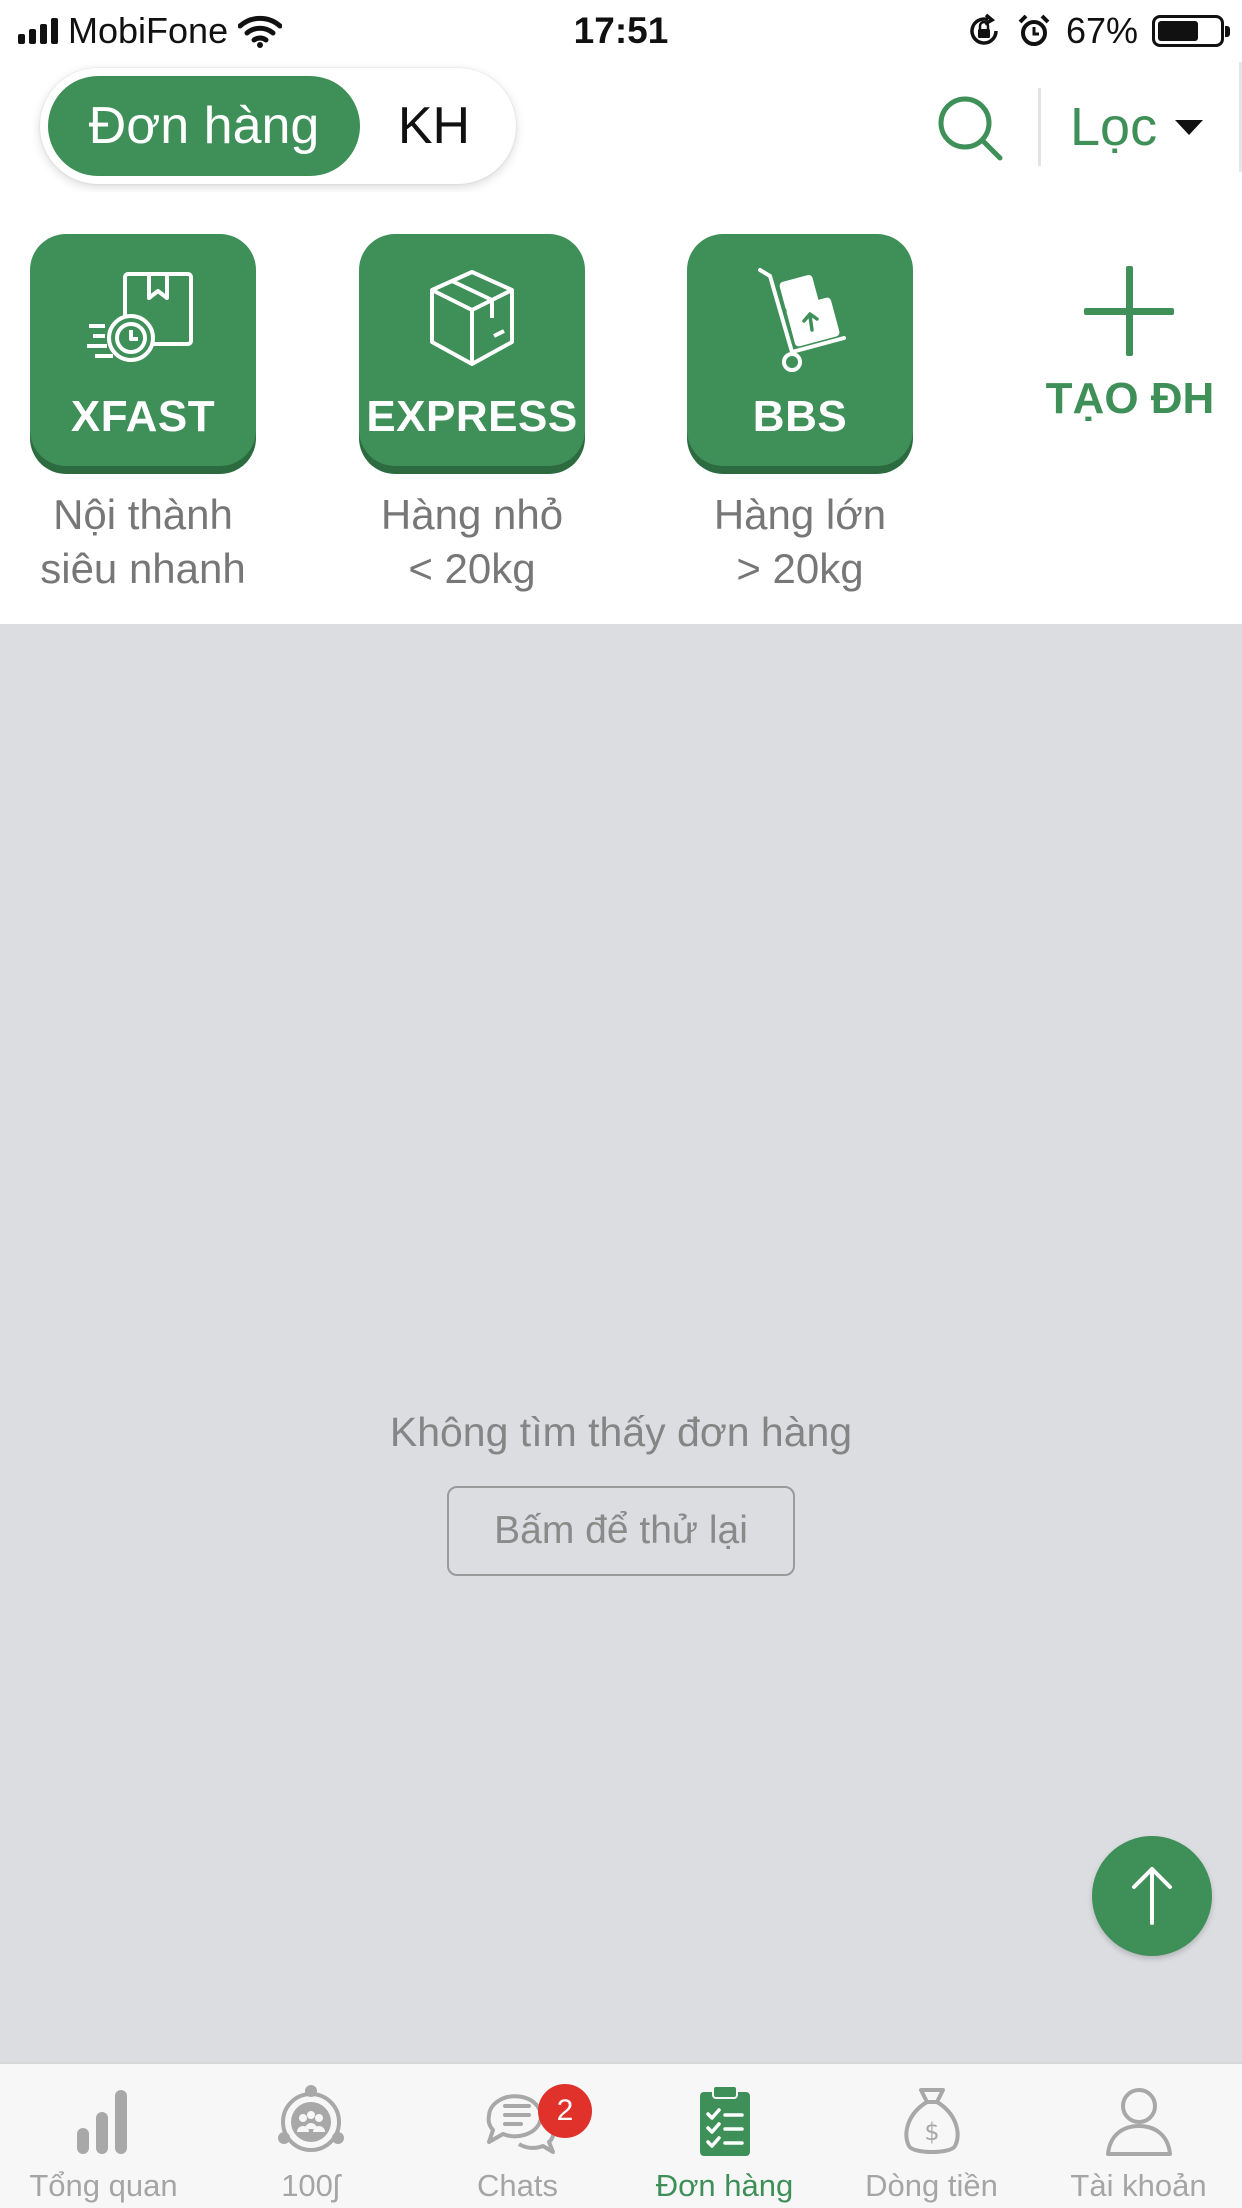 This screenshot has height=2208, width=1242. I want to click on alarm-icon, so click(1034, 30).